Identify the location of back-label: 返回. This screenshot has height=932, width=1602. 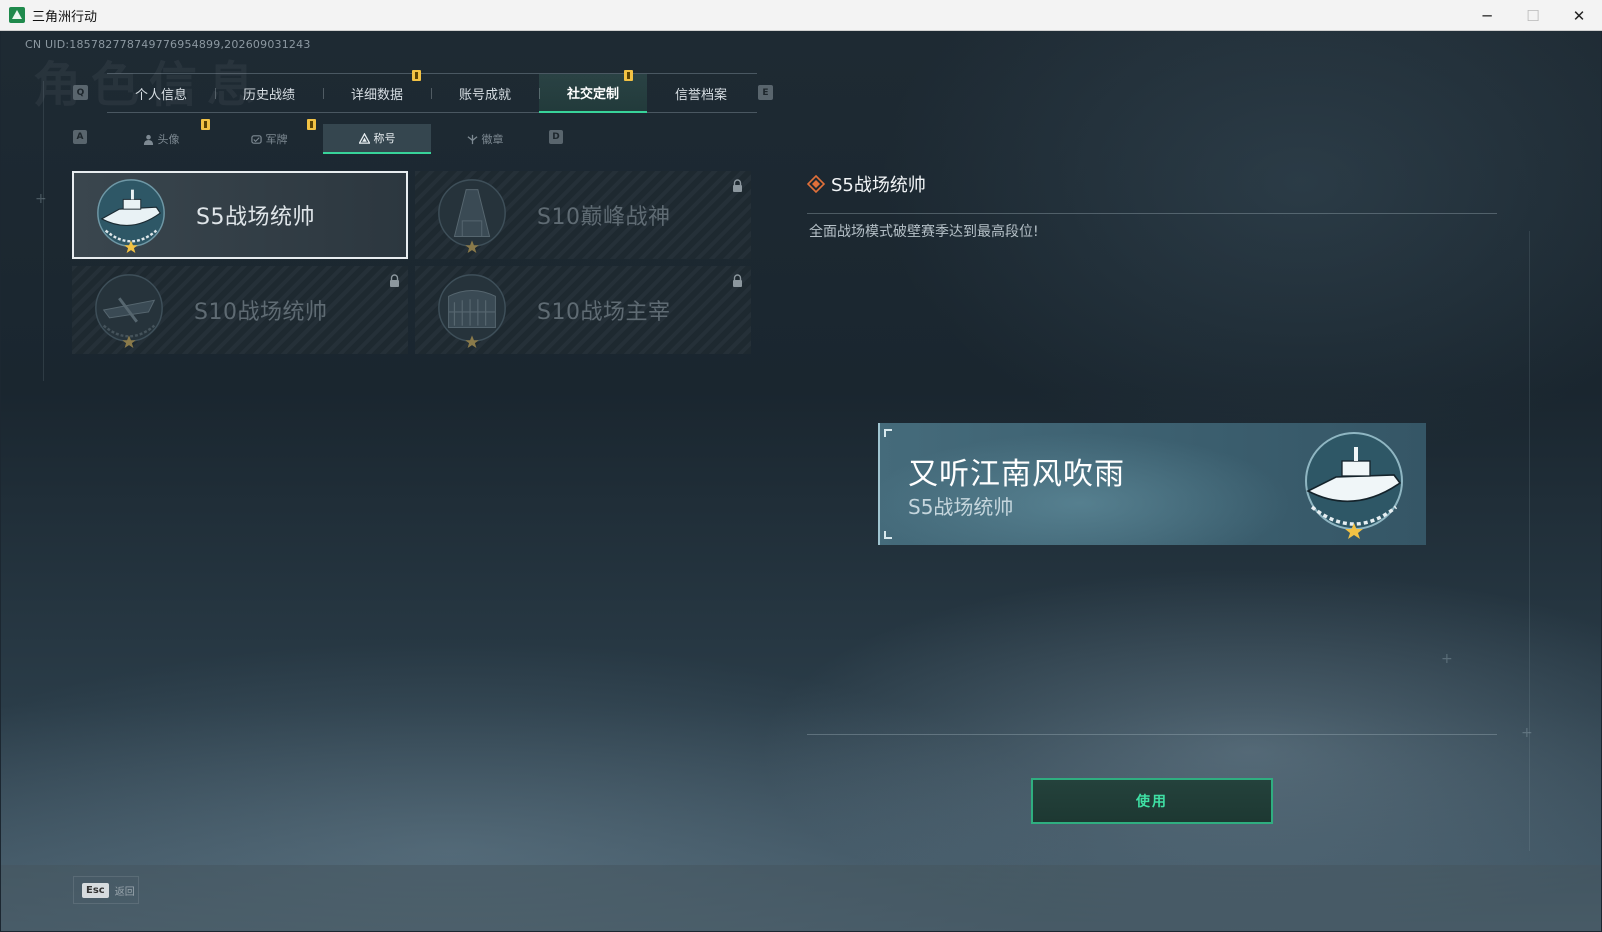
(124, 892).